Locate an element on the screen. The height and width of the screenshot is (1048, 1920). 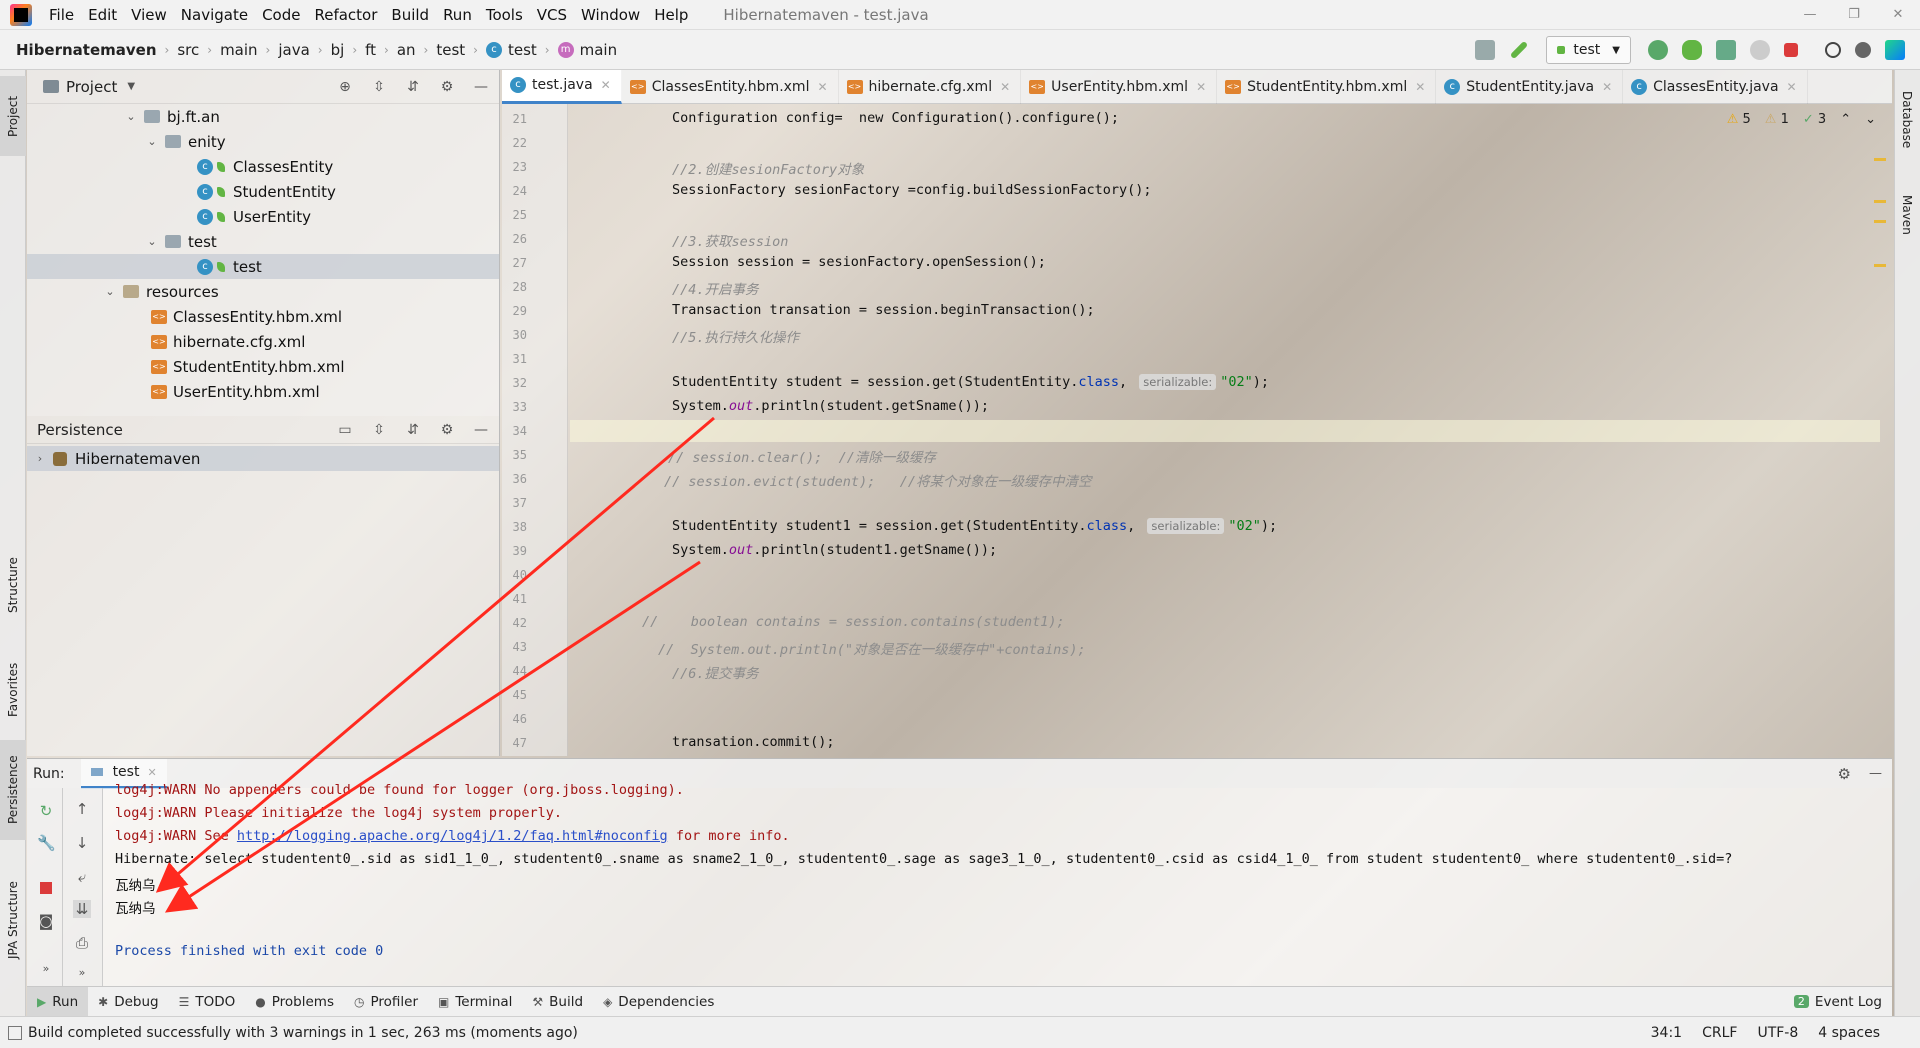
inspection-widget: ⚠ 5 ⚠ 1 ✓ 3 ⌃ ⌄ is located at coordinates (1801, 119).